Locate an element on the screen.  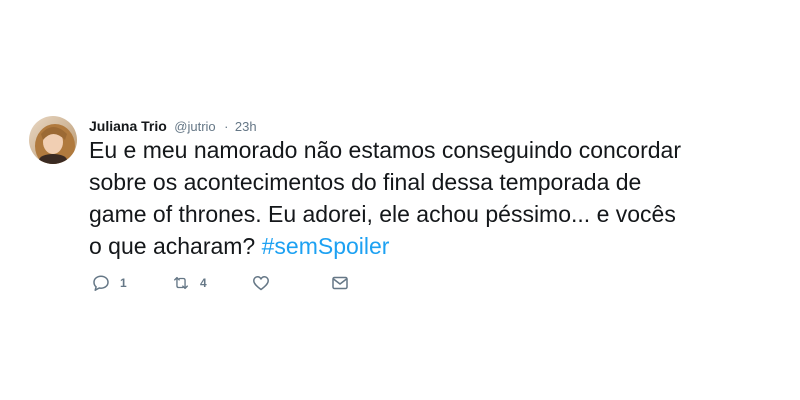
reply-count: 1 is located at coordinates (123, 283).